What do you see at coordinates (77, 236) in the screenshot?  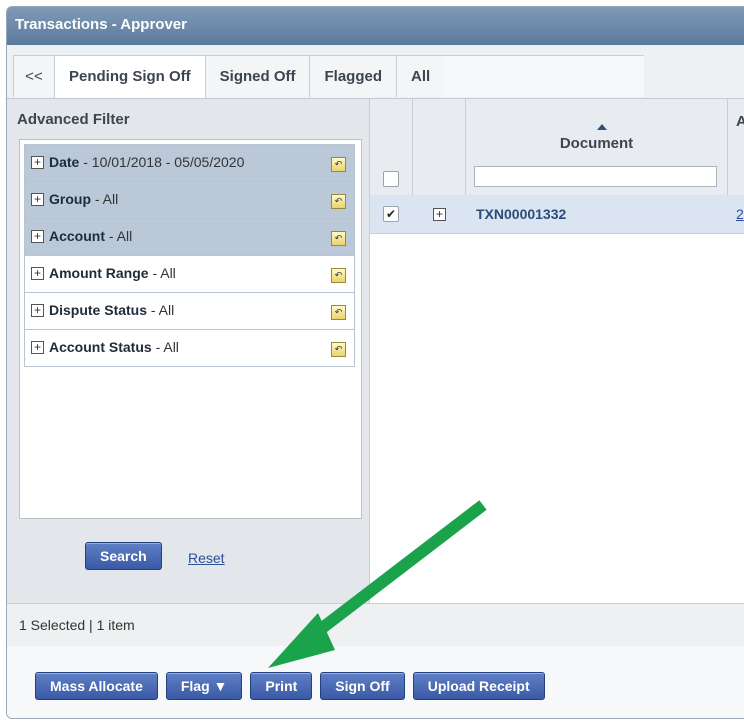 I see `filter-name: Account` at bounding box center [77, 236].